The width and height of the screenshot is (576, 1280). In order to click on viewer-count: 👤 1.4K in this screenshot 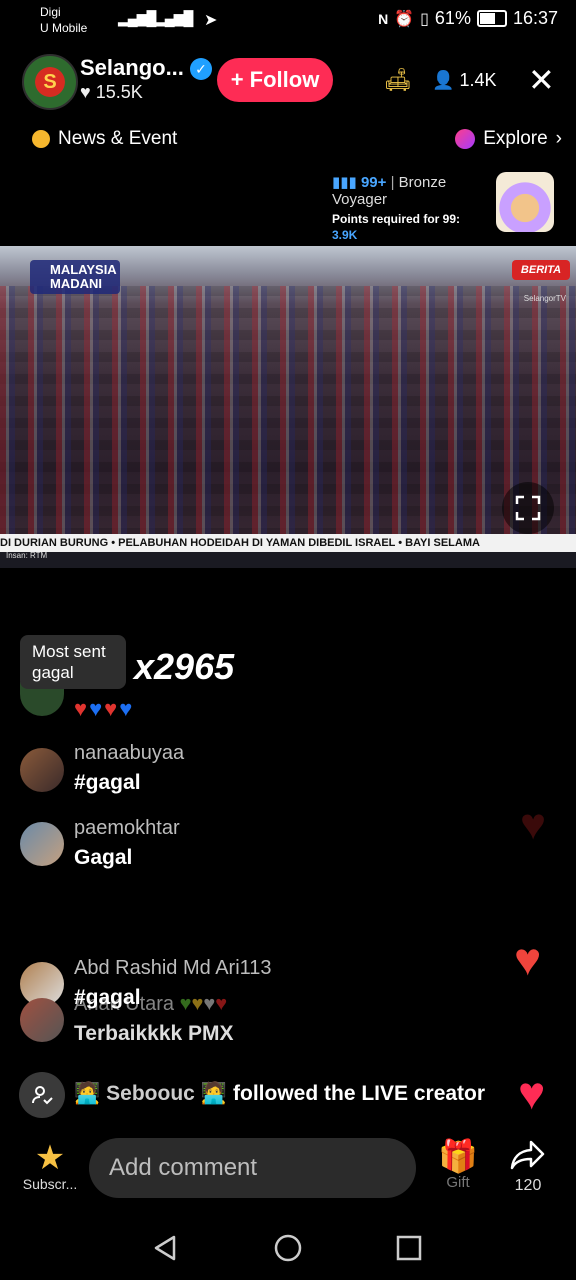, I will do `click(464, 80)`.